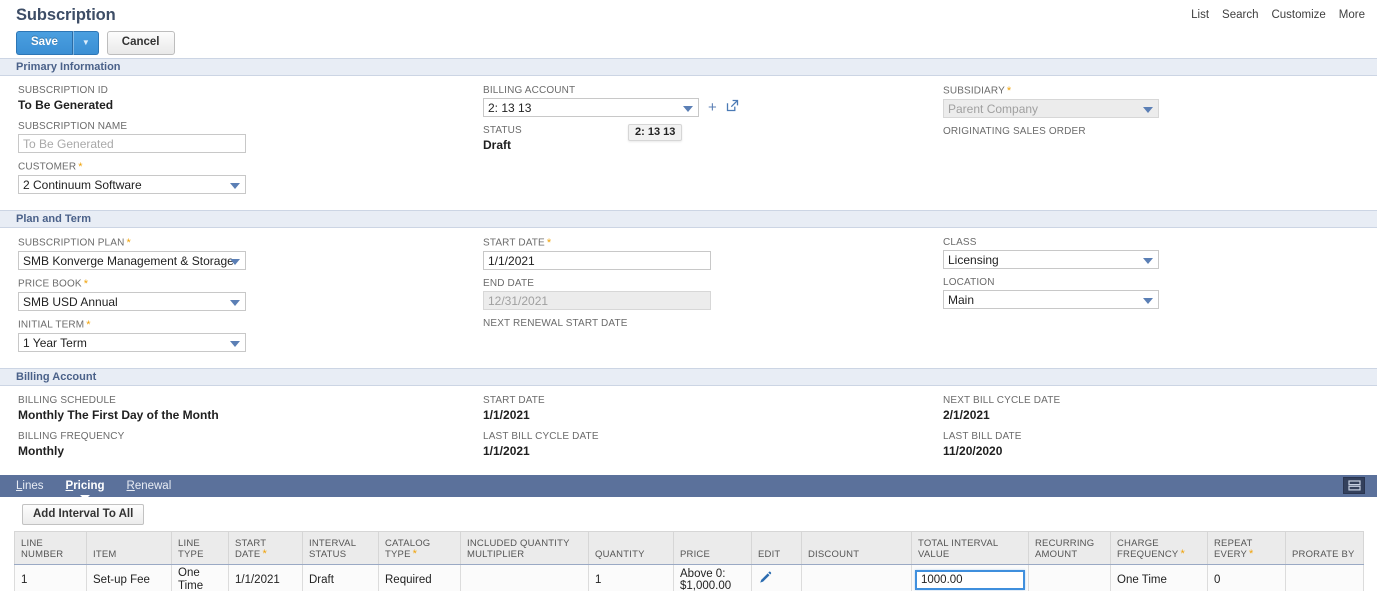  I want to click on end-date-input: 12/31/2021, so click(597, 300).